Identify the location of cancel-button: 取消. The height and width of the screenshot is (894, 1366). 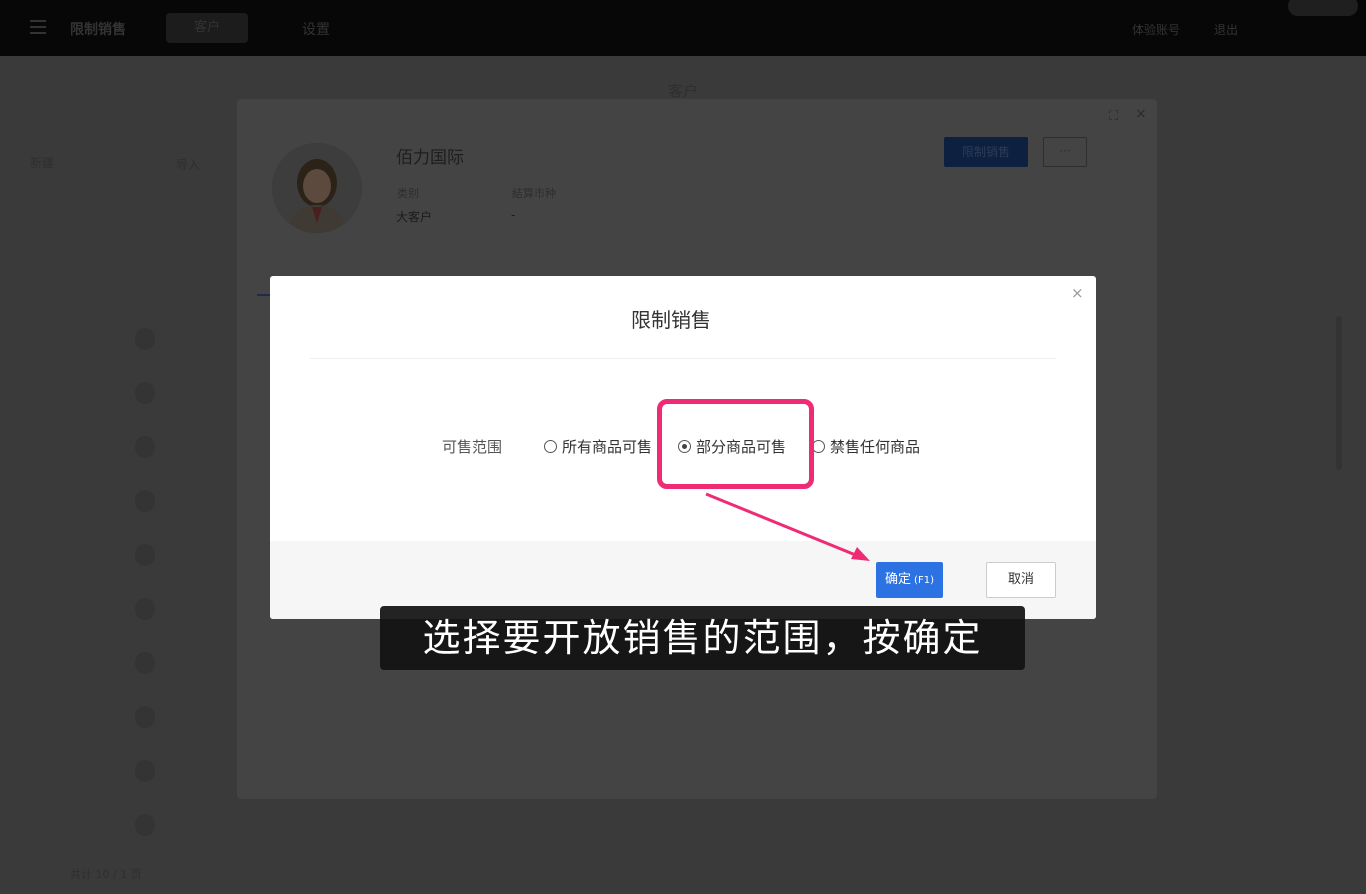
(1021, 580).